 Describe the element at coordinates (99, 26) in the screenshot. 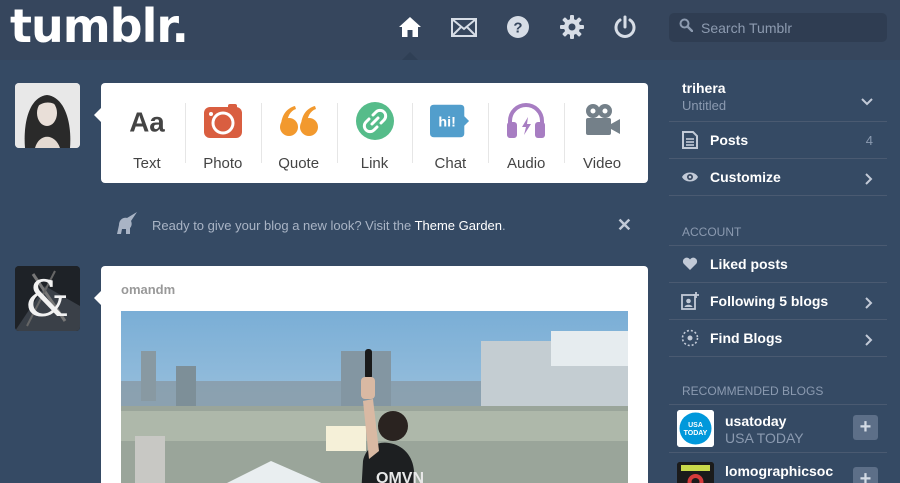

I see `tumblr-logo: tumblr.` at that location.